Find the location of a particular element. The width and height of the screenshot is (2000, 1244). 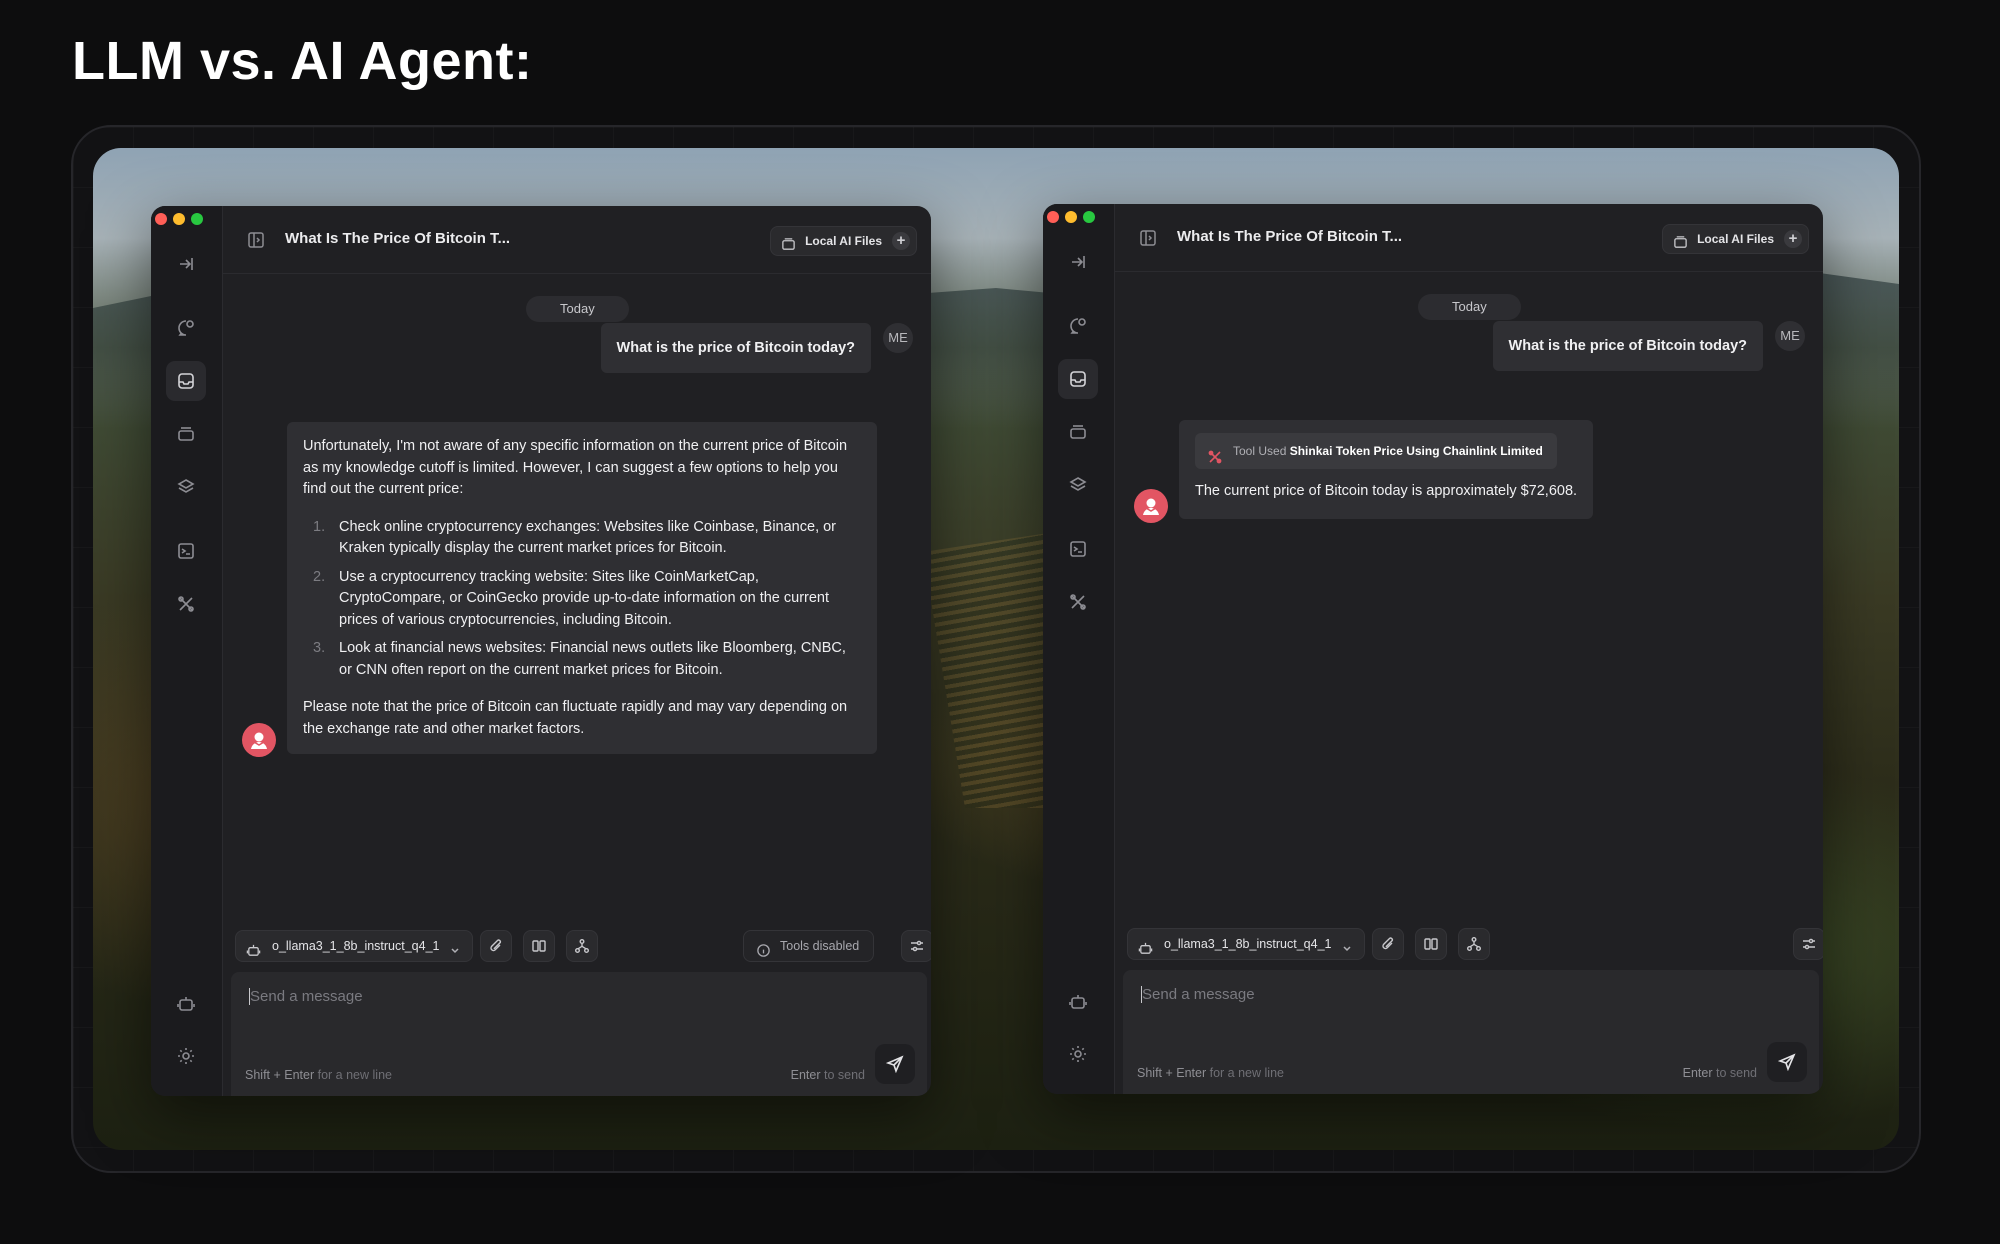

book-icon is located at coordinates (539, 946).